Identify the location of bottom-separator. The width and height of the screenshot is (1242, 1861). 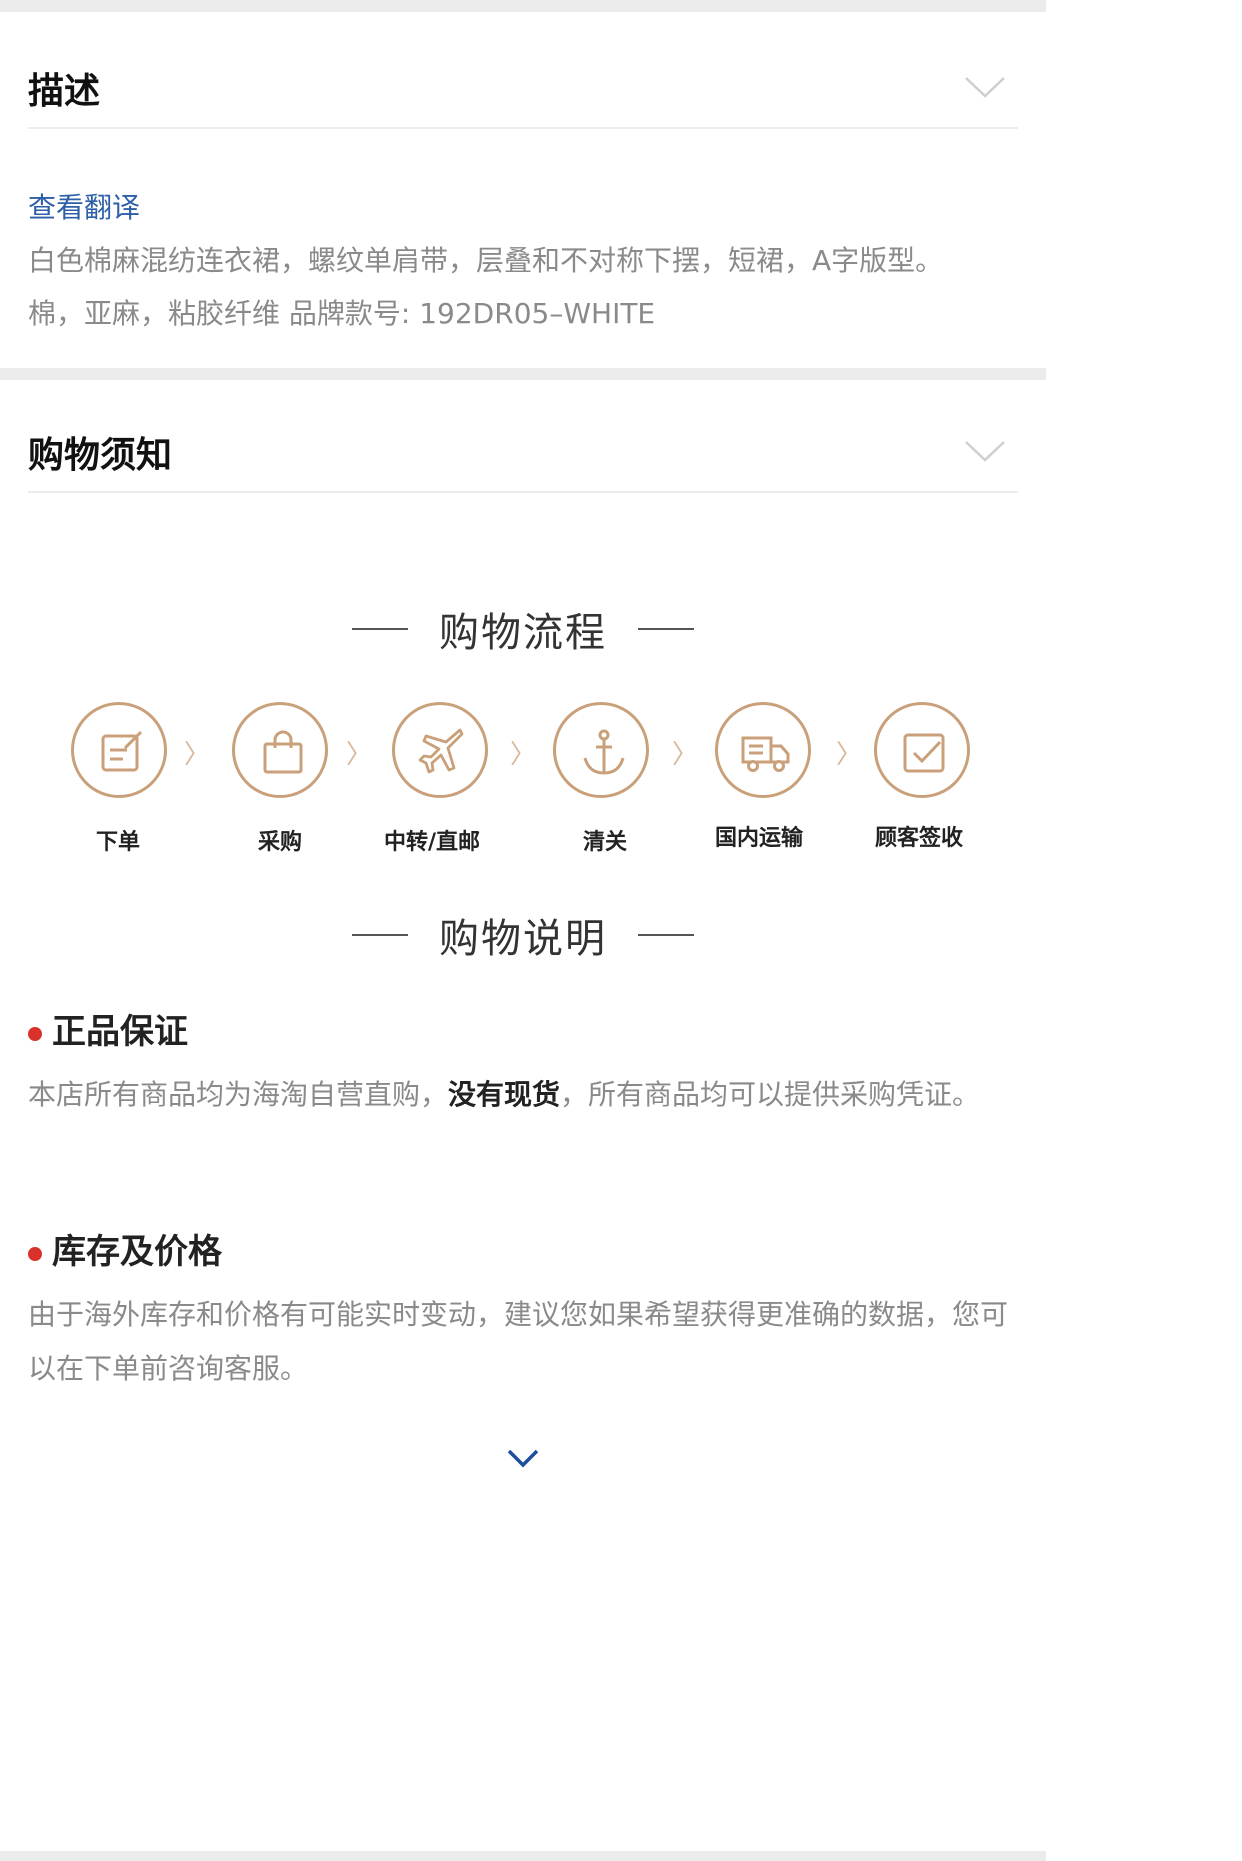
(523, 1856).